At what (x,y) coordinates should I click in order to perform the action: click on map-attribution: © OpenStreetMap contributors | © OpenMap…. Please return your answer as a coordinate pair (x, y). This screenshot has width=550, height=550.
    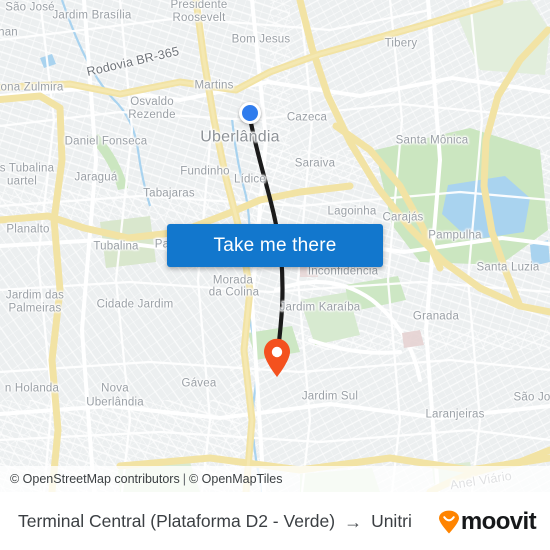
    Looking at the image, I should click on (275, 479).